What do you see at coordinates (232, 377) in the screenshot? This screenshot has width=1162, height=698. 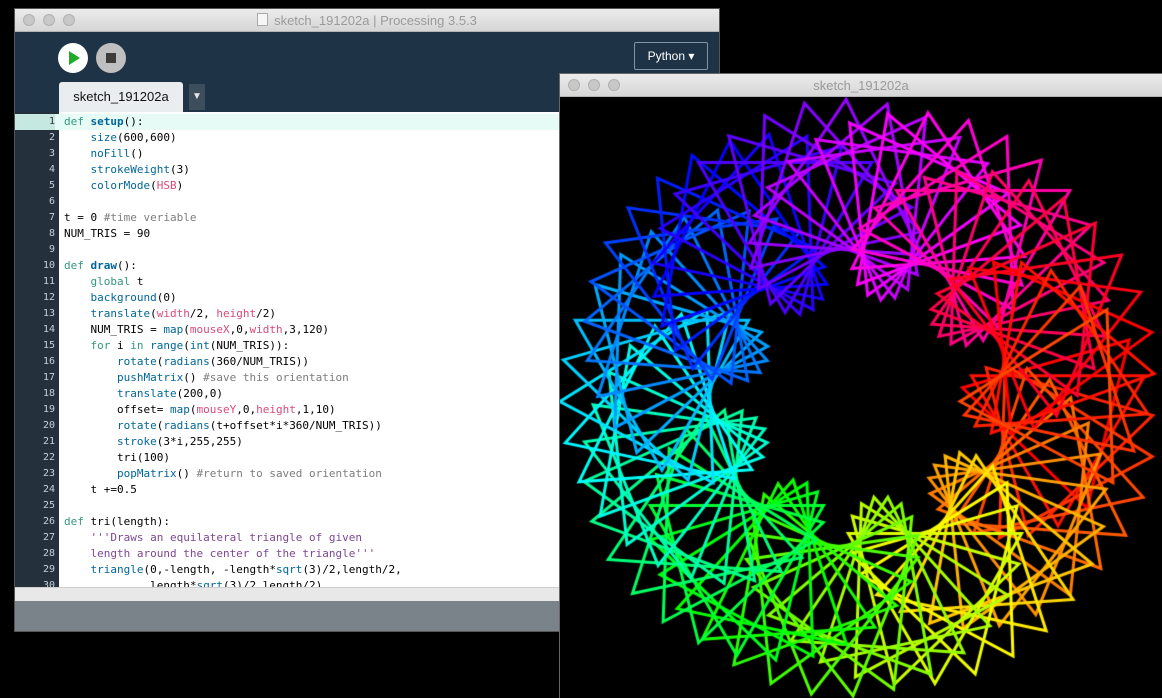 I see `code-text: pushMatrix() #save this orientation` at bounding box center [232, 377].